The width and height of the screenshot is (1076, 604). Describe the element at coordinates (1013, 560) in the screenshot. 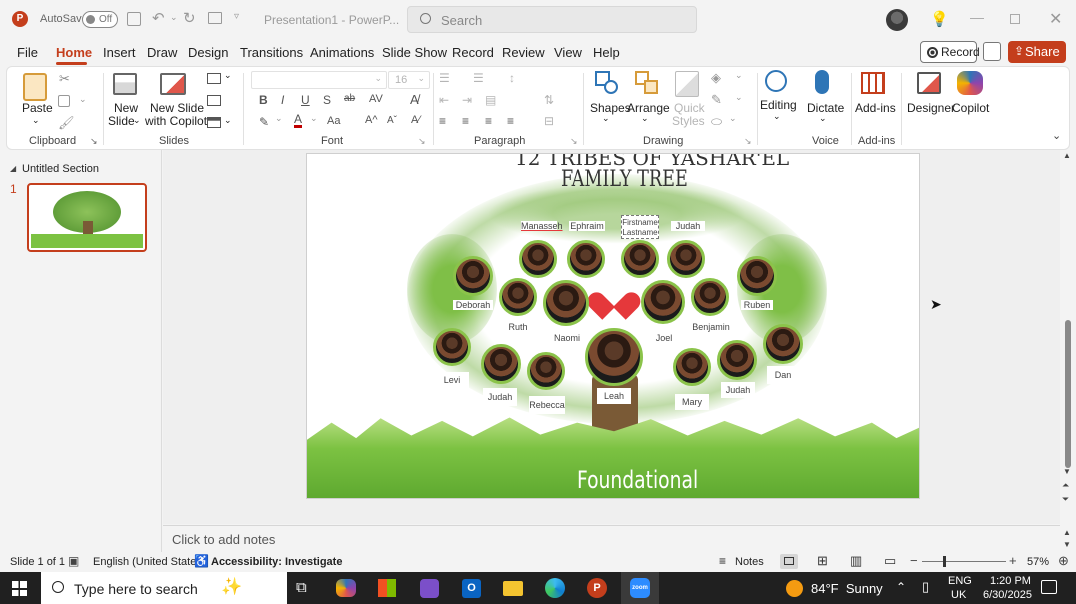

I see `zoom-in-icon: +` at that location.